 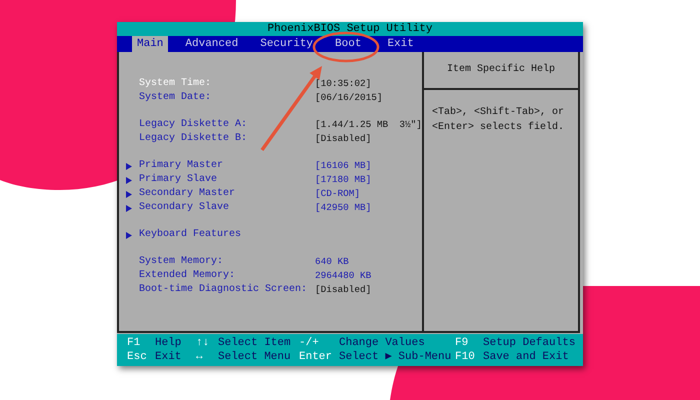 I want to click on setting-value: [1.44/1.25 MB 3½"], so click(x=368, y=125).